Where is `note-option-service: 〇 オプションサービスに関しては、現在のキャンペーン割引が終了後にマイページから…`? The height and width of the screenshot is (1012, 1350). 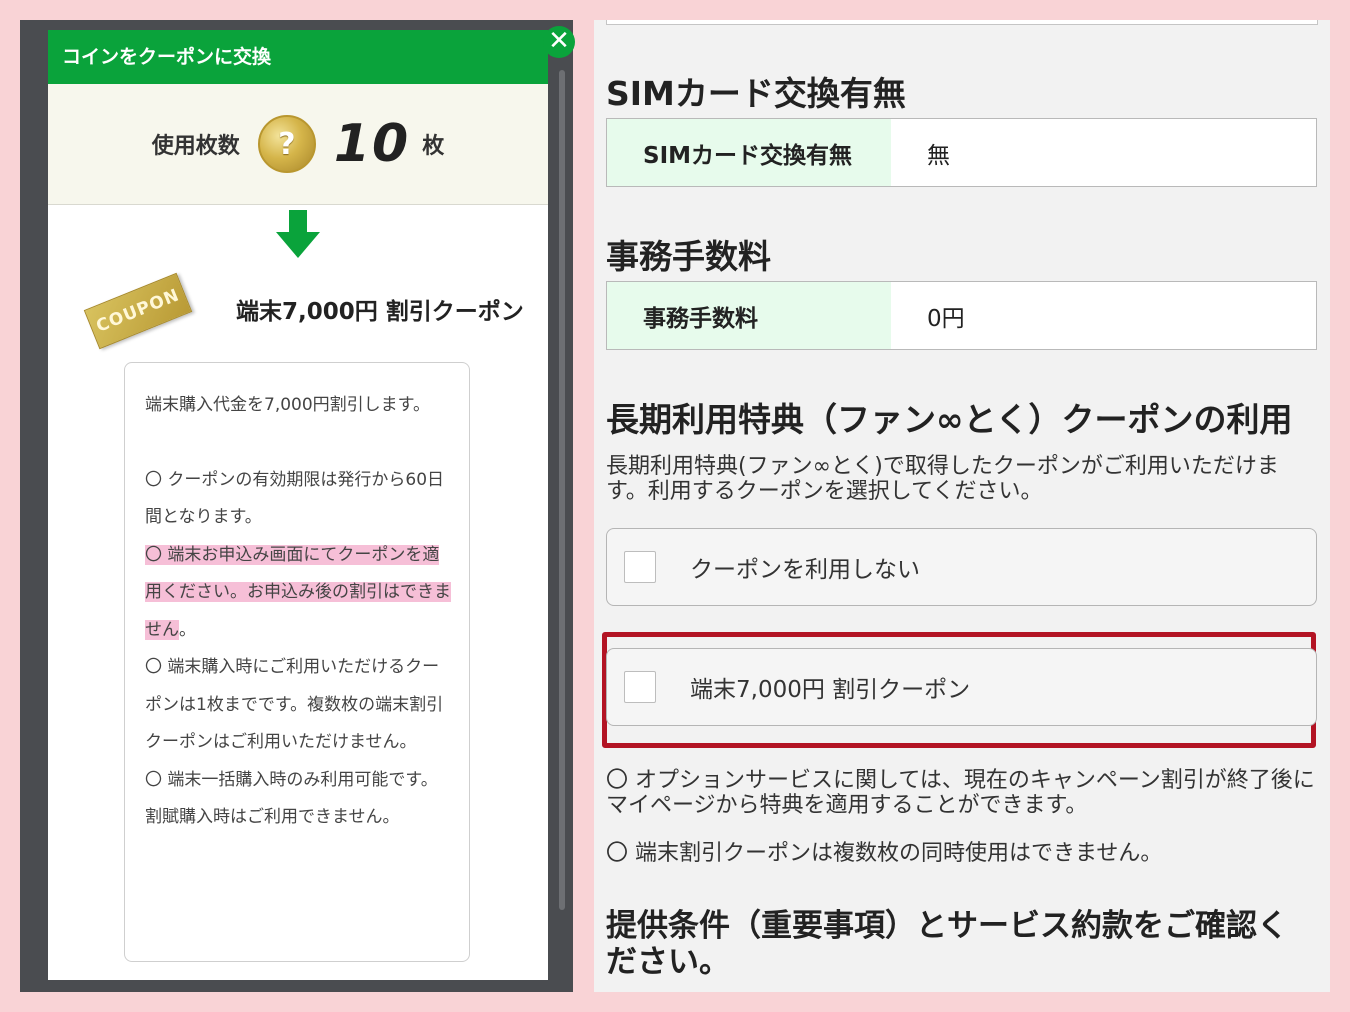 note-option-service: 〇 オプションサービスに関しては、現在のキャンペーン割引が終了後にマイページから… is located at coordinates (960, 793).